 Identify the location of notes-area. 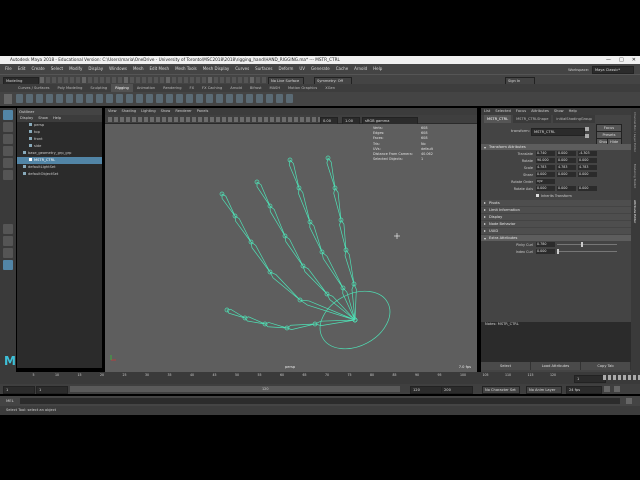
(556, 342).